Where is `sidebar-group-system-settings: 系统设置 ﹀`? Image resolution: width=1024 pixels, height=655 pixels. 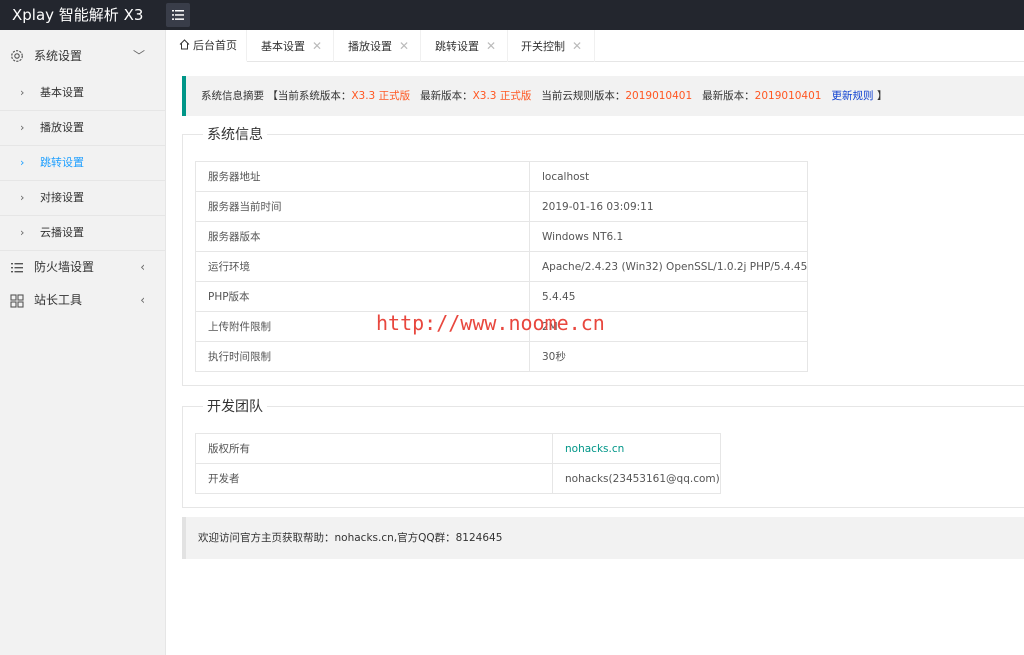
sidebar-group-system-settings: 系统设置 ﹀ is located at coordinates (82, 56).